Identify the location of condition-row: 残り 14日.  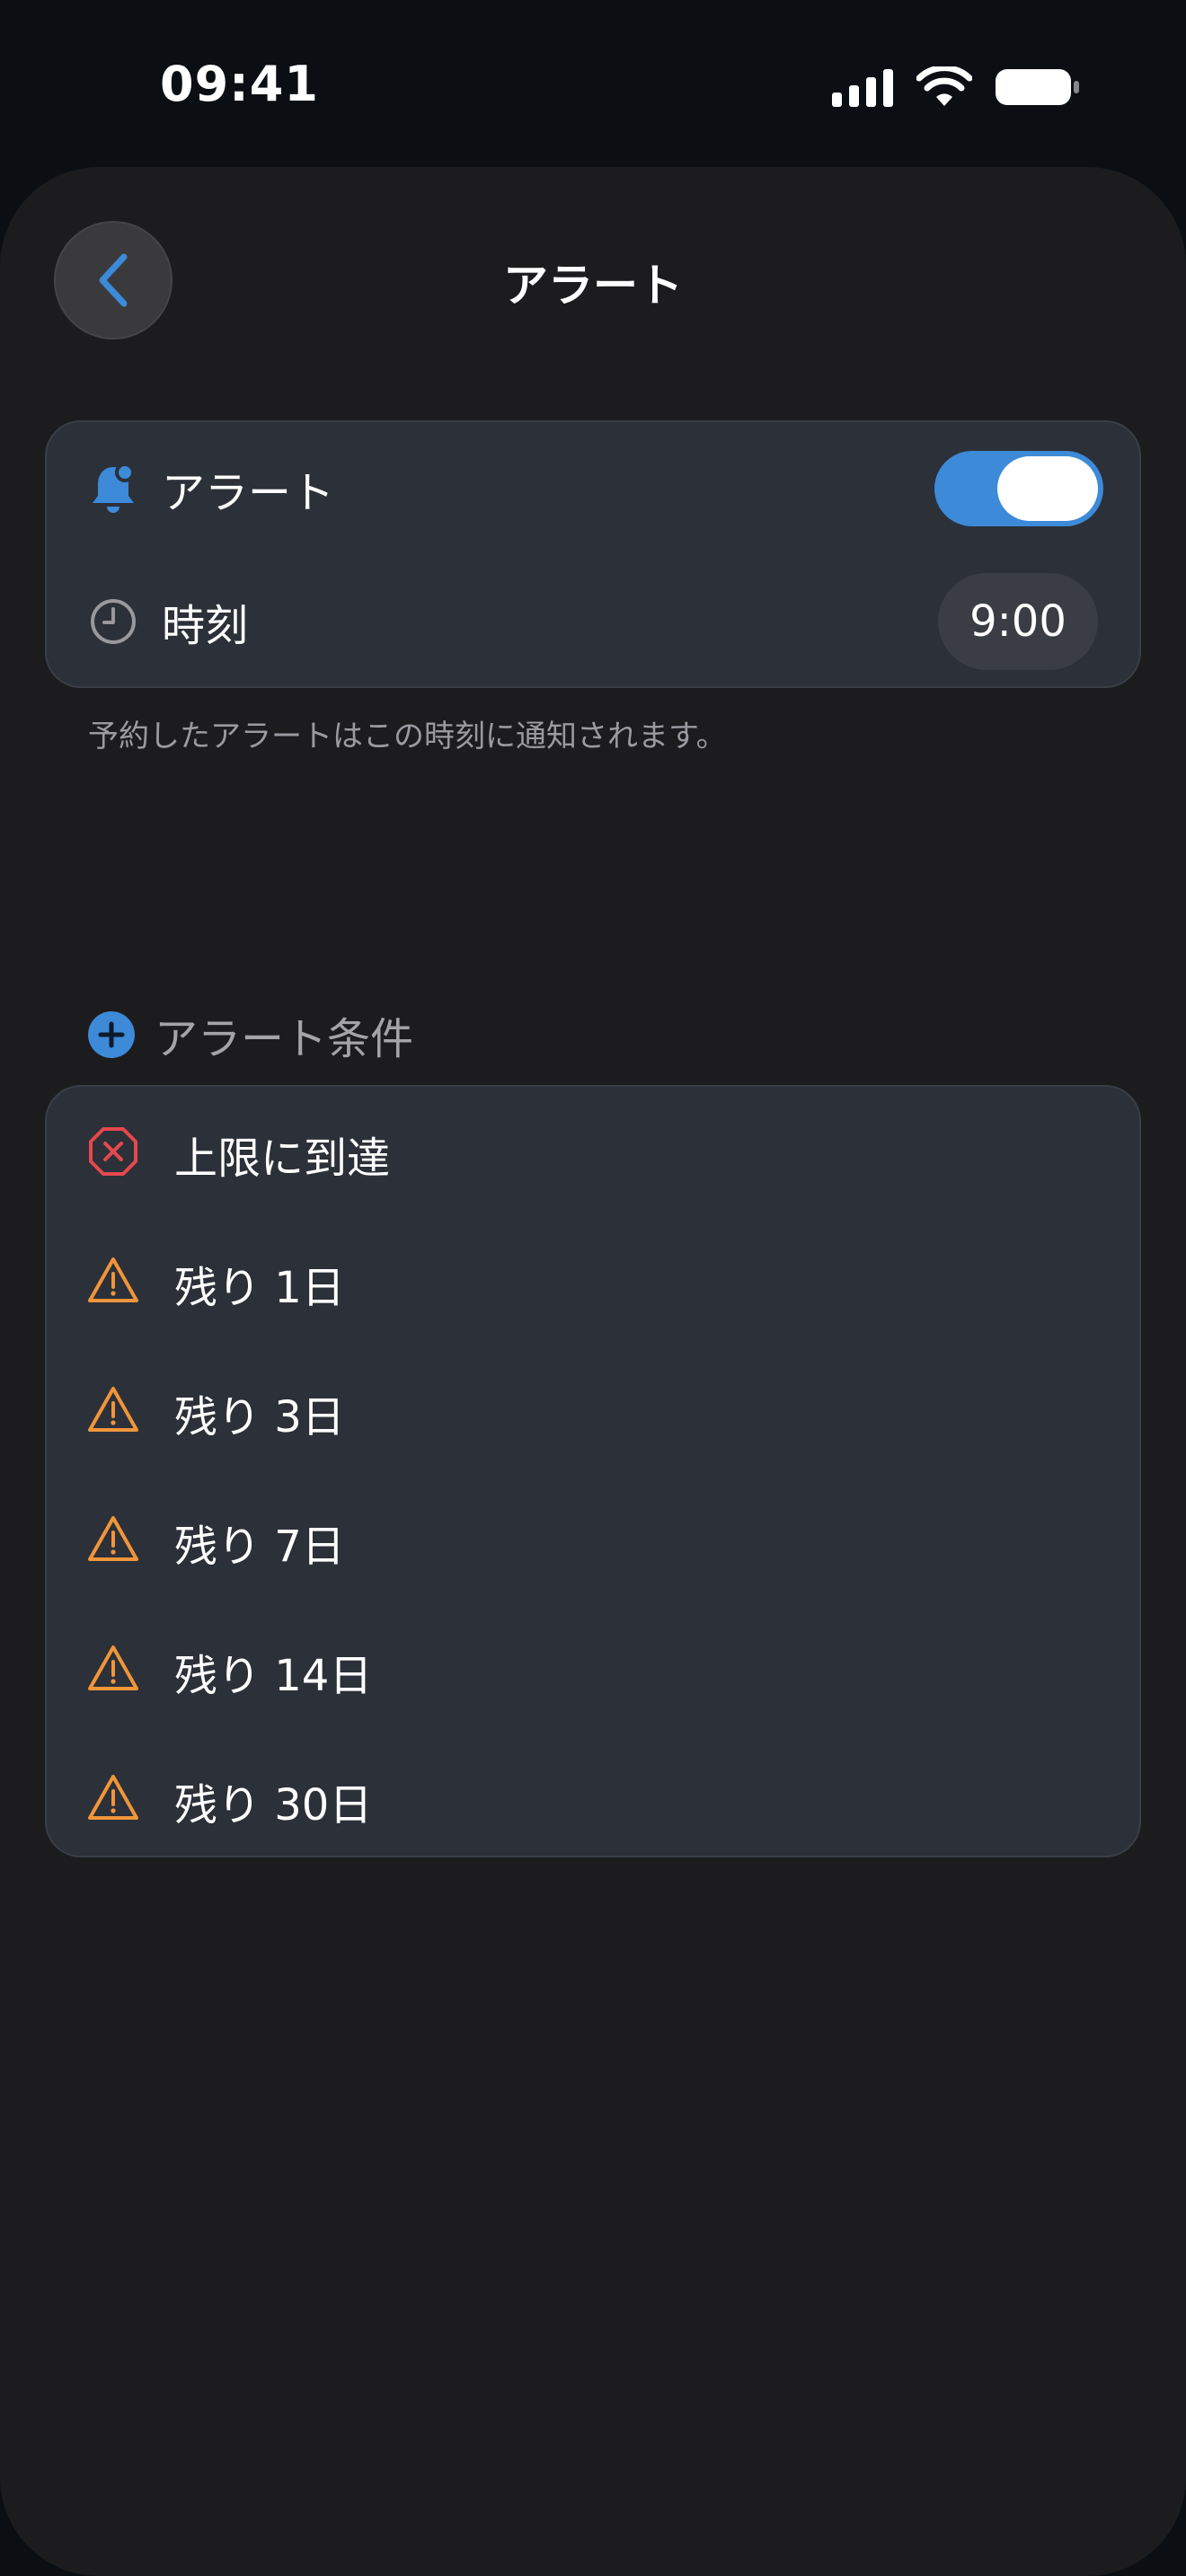
(593, 1669).